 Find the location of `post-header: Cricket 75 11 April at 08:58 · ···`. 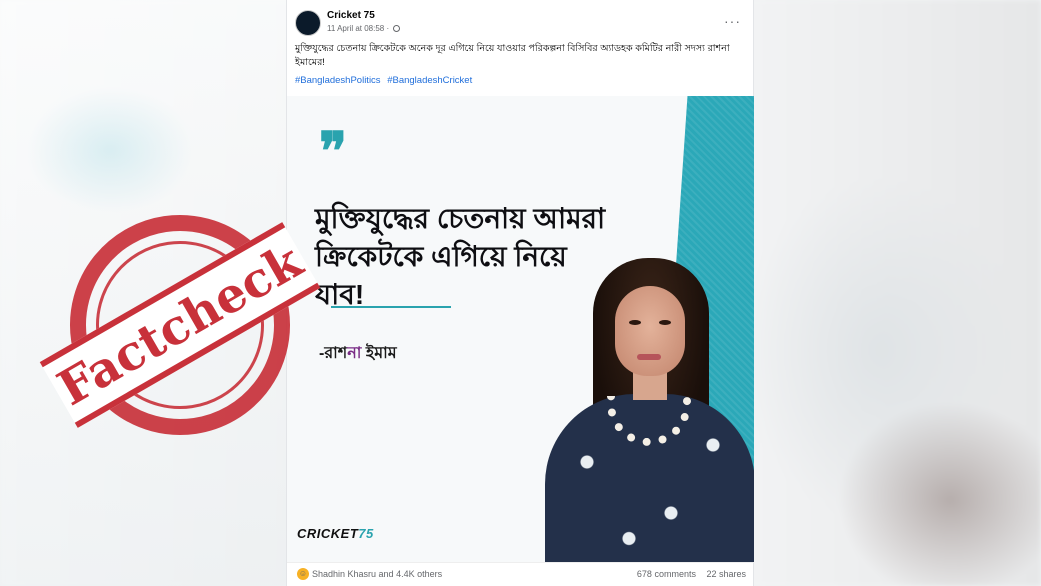

post-header: Cricket 75 11 April at 08:58 · ··· is located at coordinates (521, 23).